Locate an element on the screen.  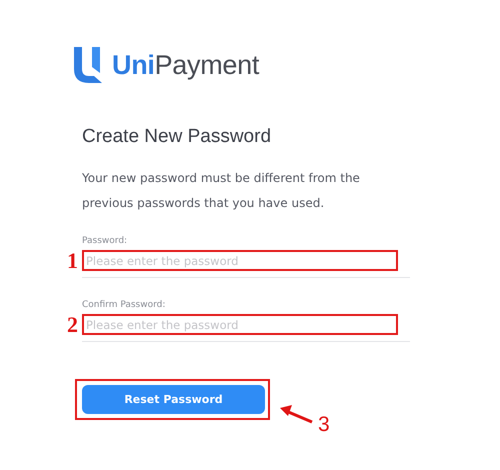
reset-password-button: Reset Password is located at coordinates (173, 399).